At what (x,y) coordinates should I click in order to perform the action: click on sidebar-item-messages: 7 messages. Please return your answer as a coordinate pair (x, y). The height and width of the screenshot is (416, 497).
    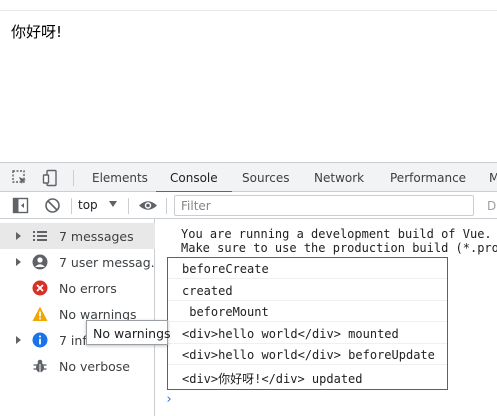
    Looking at the image, I should click on (77, 236).